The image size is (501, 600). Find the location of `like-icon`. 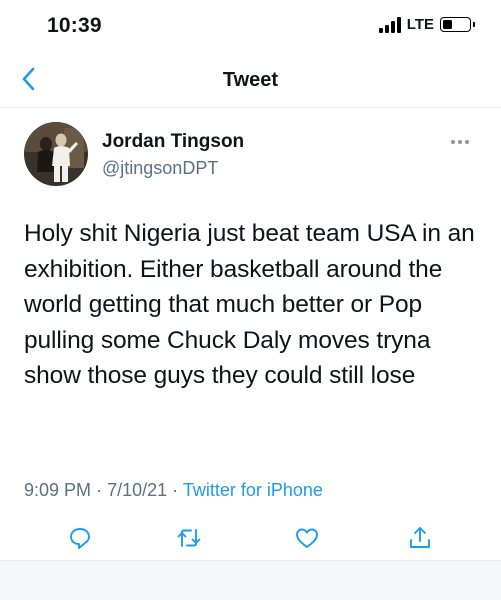

like-icon is located at coordinates (307, 538).